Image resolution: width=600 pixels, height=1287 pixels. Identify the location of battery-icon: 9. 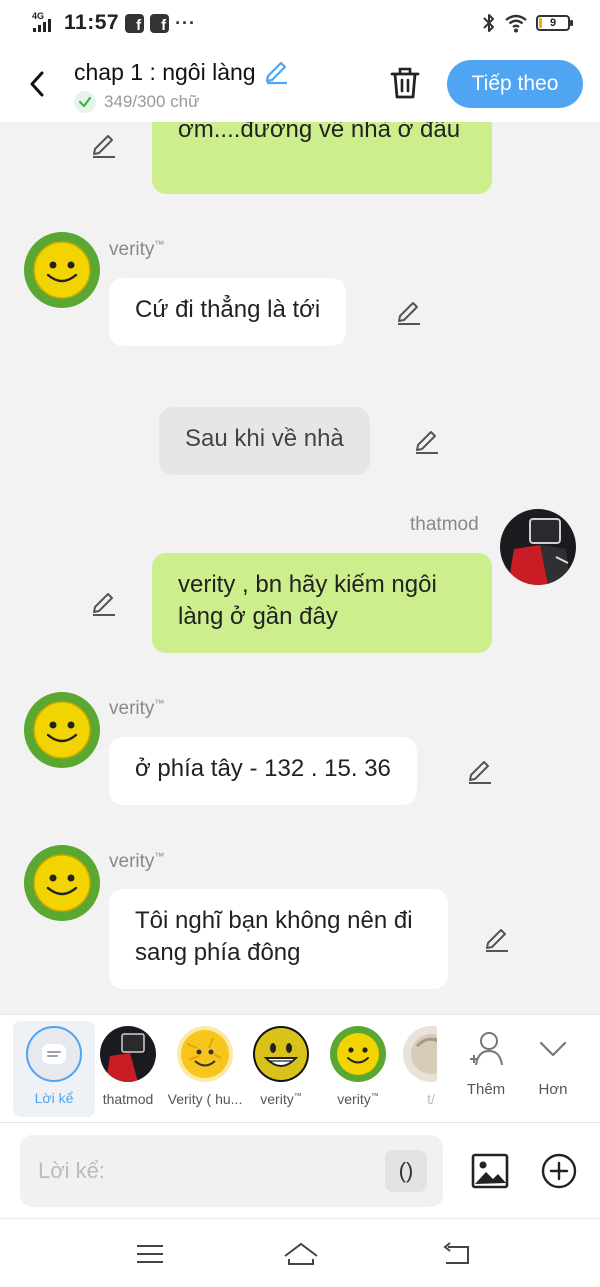
(554, 23).